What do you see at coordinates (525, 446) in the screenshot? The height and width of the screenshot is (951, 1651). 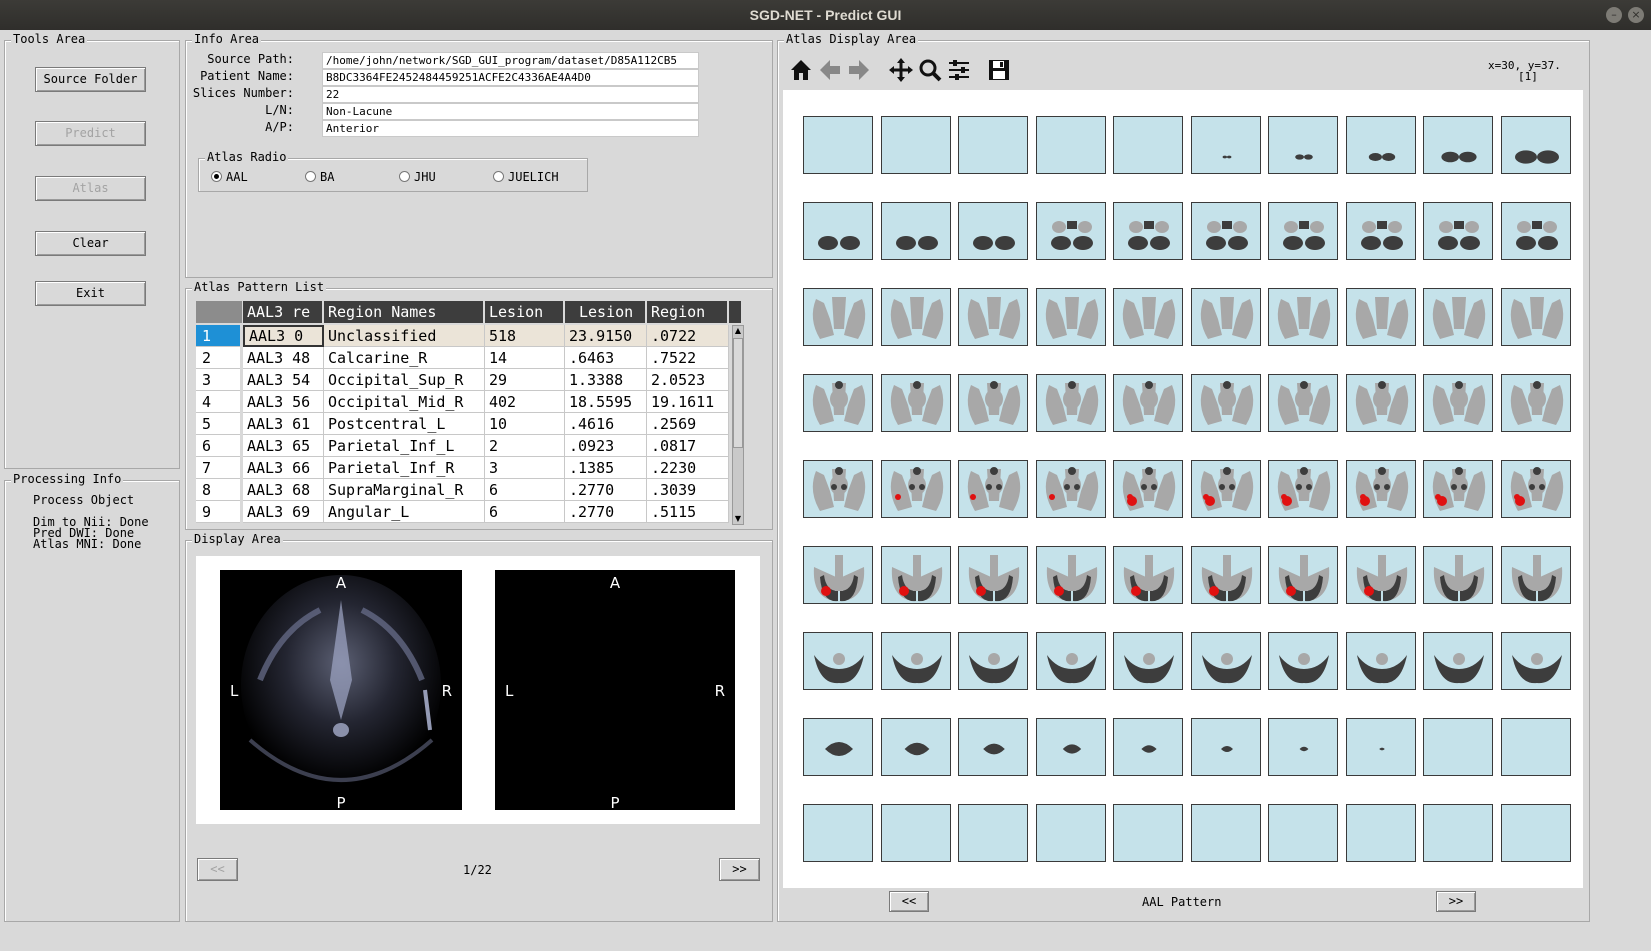 I see `table-cell: 2` at bounding box center [525, 446].